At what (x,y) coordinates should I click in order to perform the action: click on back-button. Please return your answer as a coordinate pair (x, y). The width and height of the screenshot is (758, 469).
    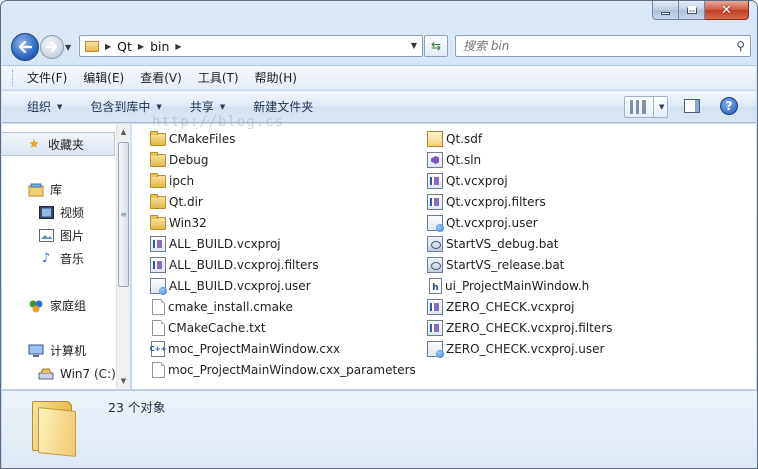
    Looking at the image, I should click on (25, 47).